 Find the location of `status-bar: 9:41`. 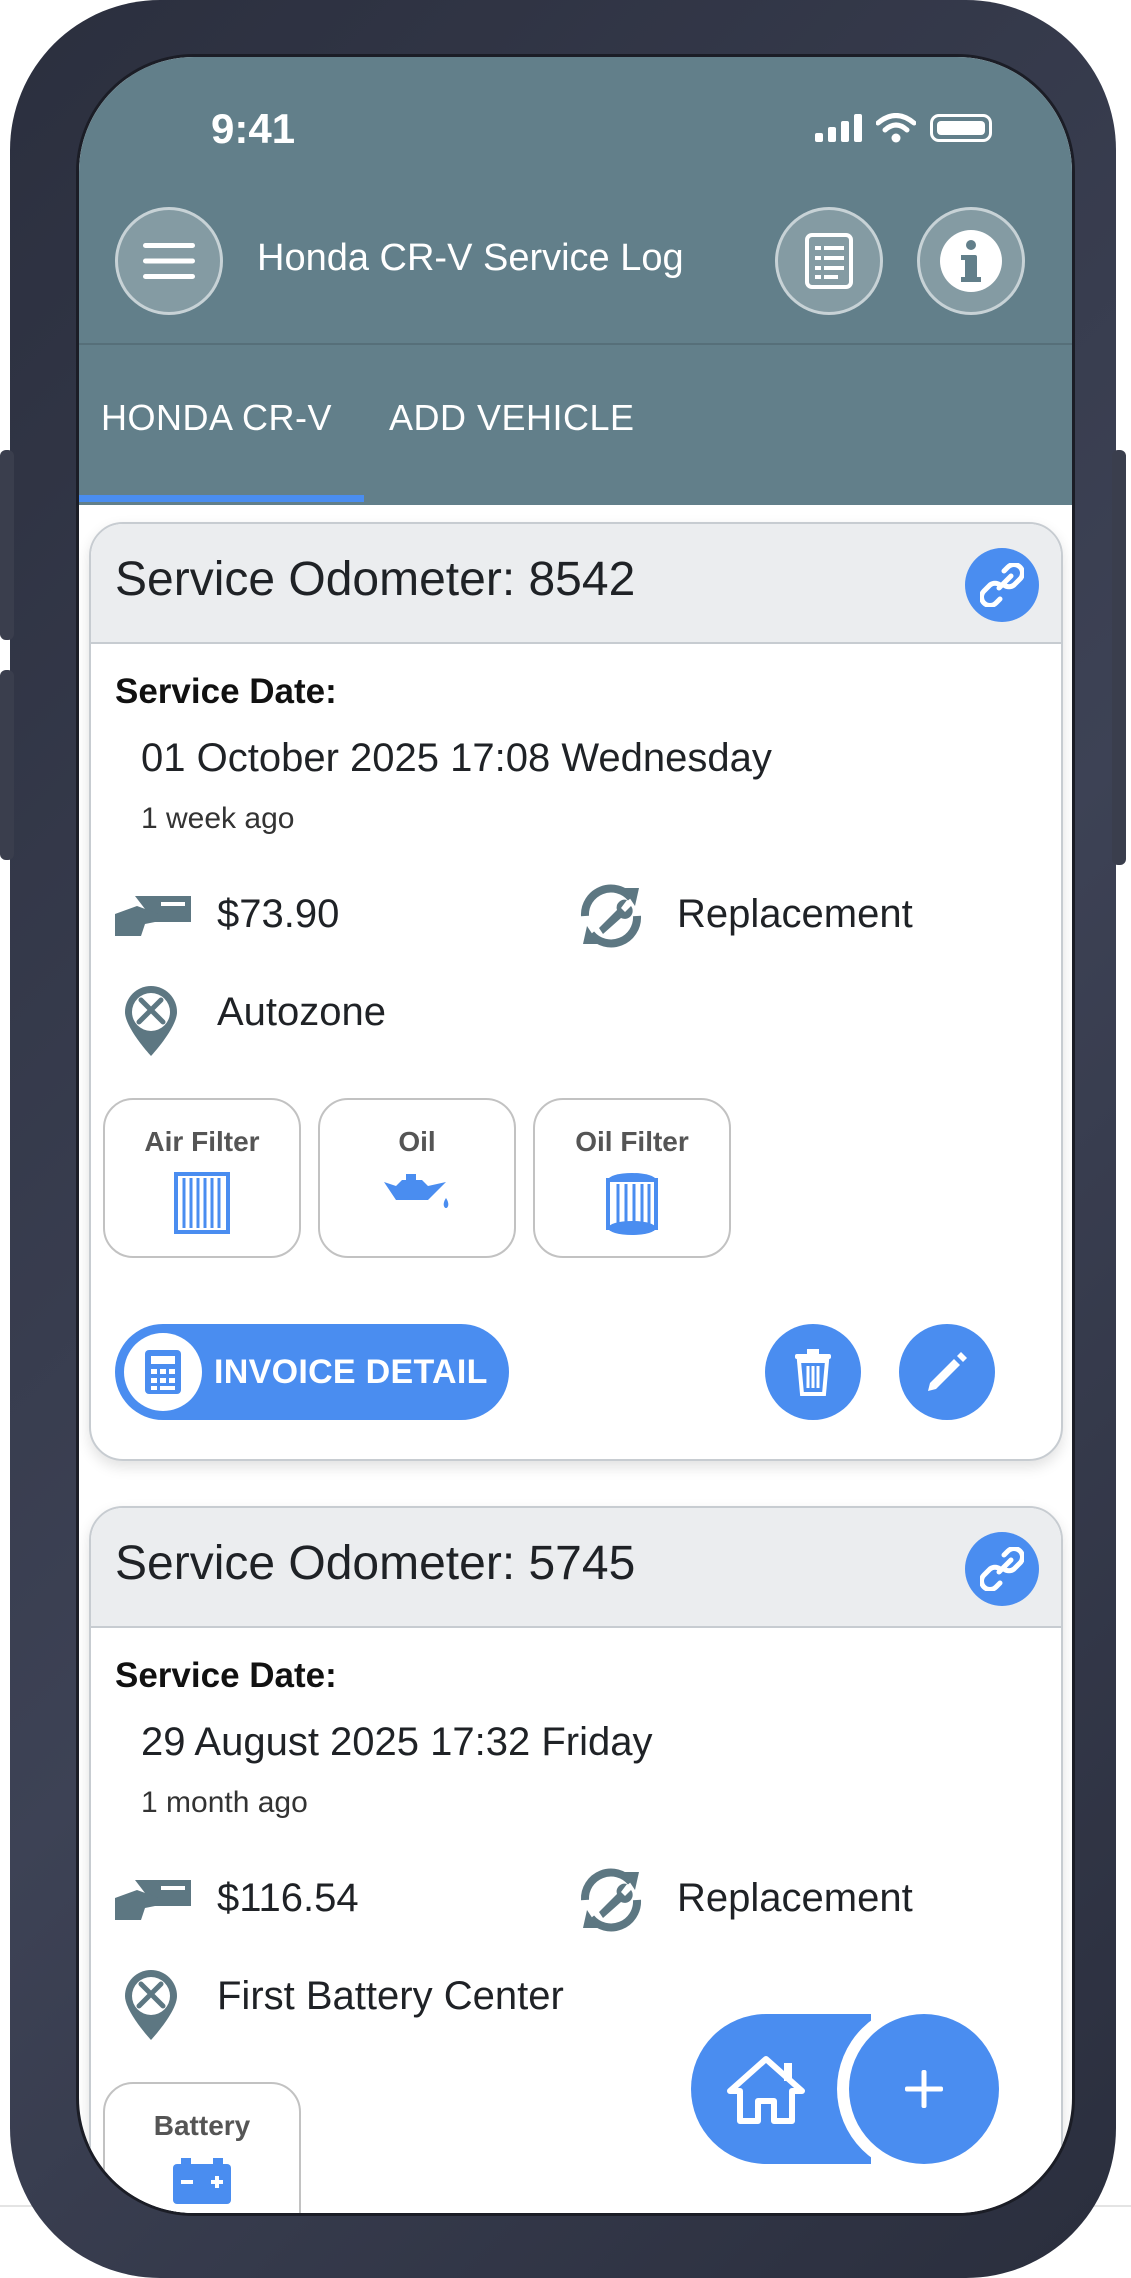

status-bar: 9:41 is located at coordinates (575, 112).